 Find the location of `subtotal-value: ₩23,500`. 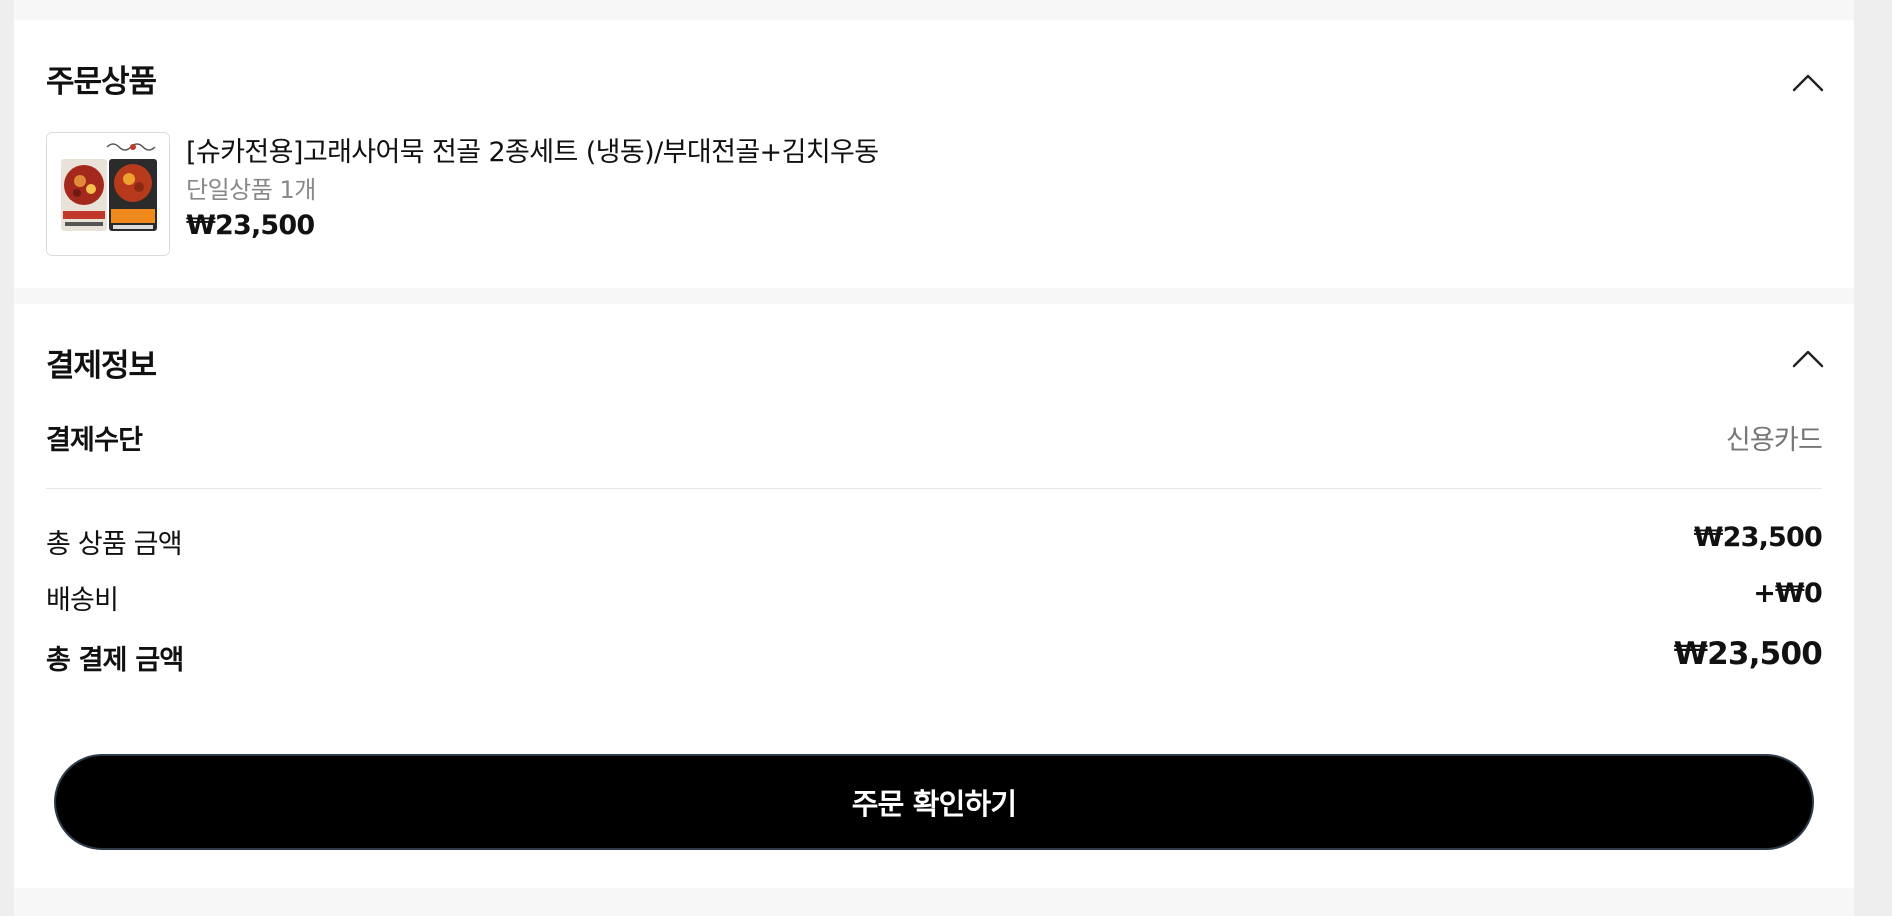

subtotal-value: ₩23,500 is located at coordinates (1758, 537).